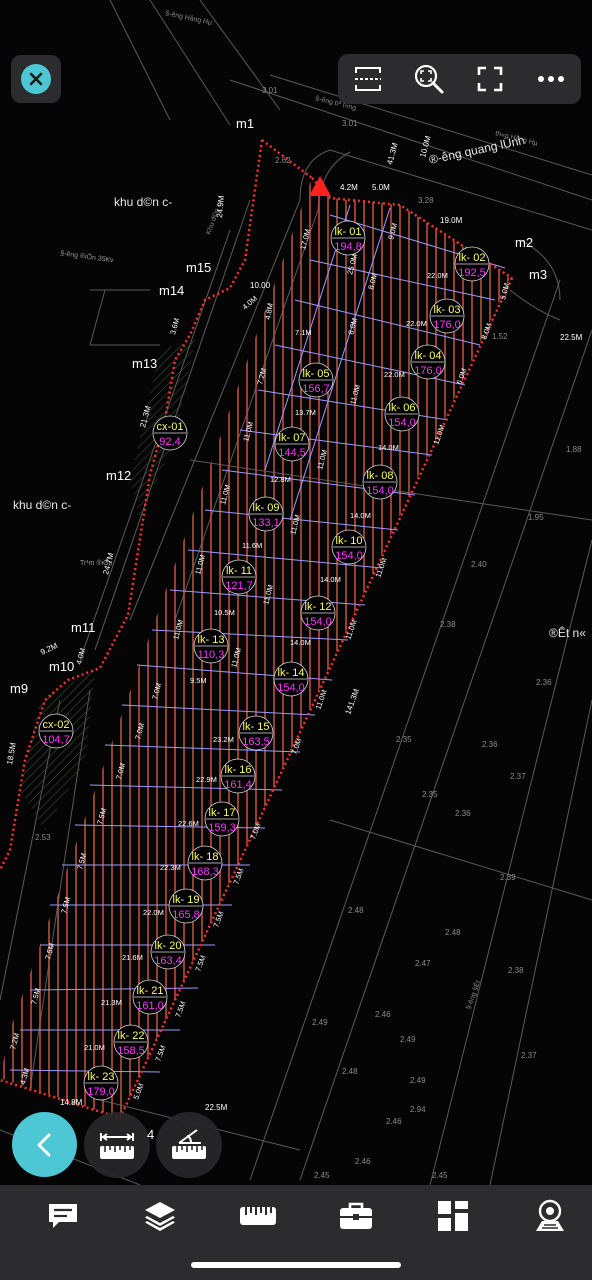 The height and width of the screenshot is (1280, 592). I want to click on measure-angle-button, so click(189, 1145).